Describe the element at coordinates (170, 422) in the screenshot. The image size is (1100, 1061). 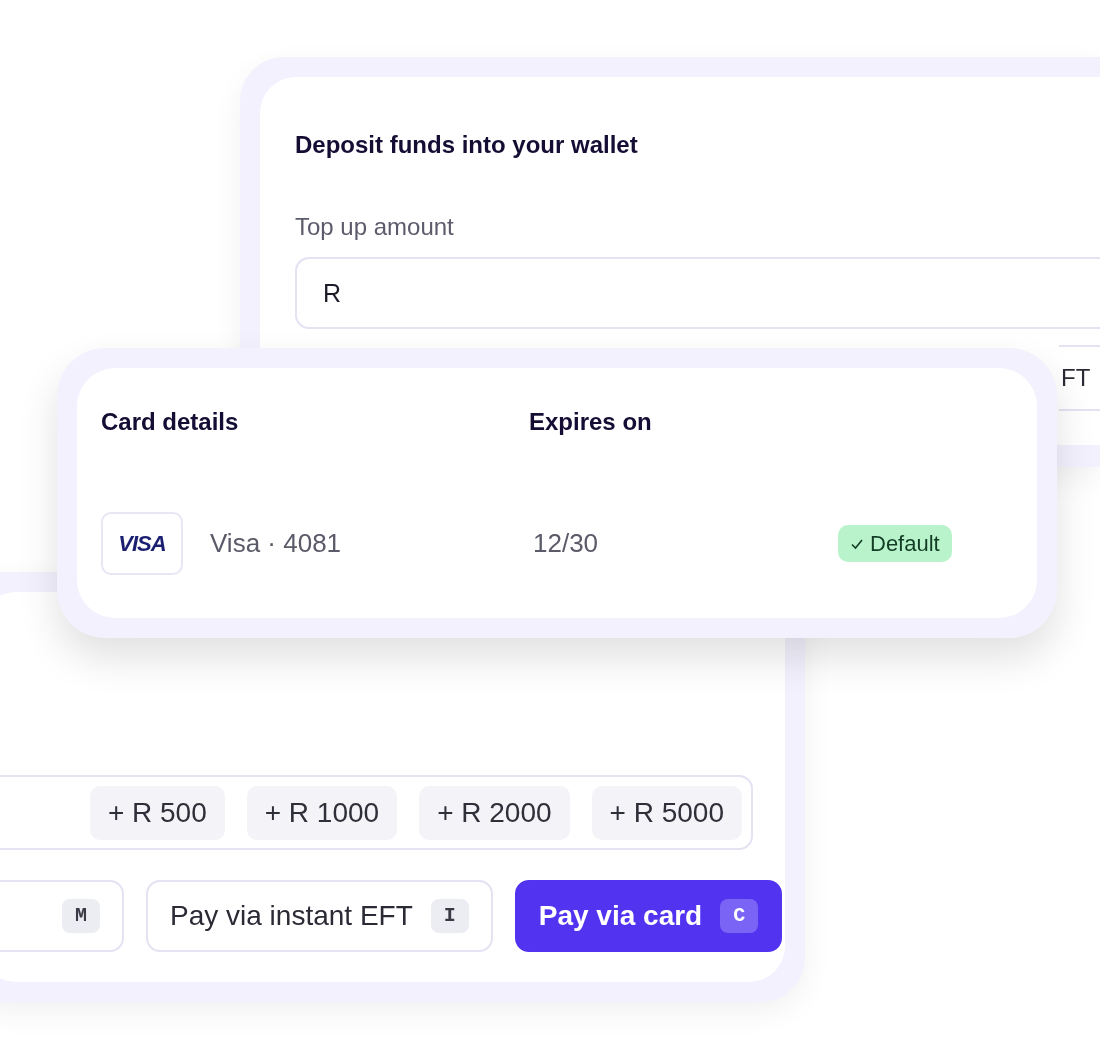
I see `column-header: Card details` at that location.